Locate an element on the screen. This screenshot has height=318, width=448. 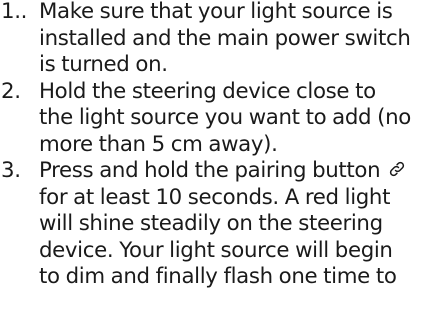
step-text-line: will shine steadily on the steering is located at coordinates (211, 223).